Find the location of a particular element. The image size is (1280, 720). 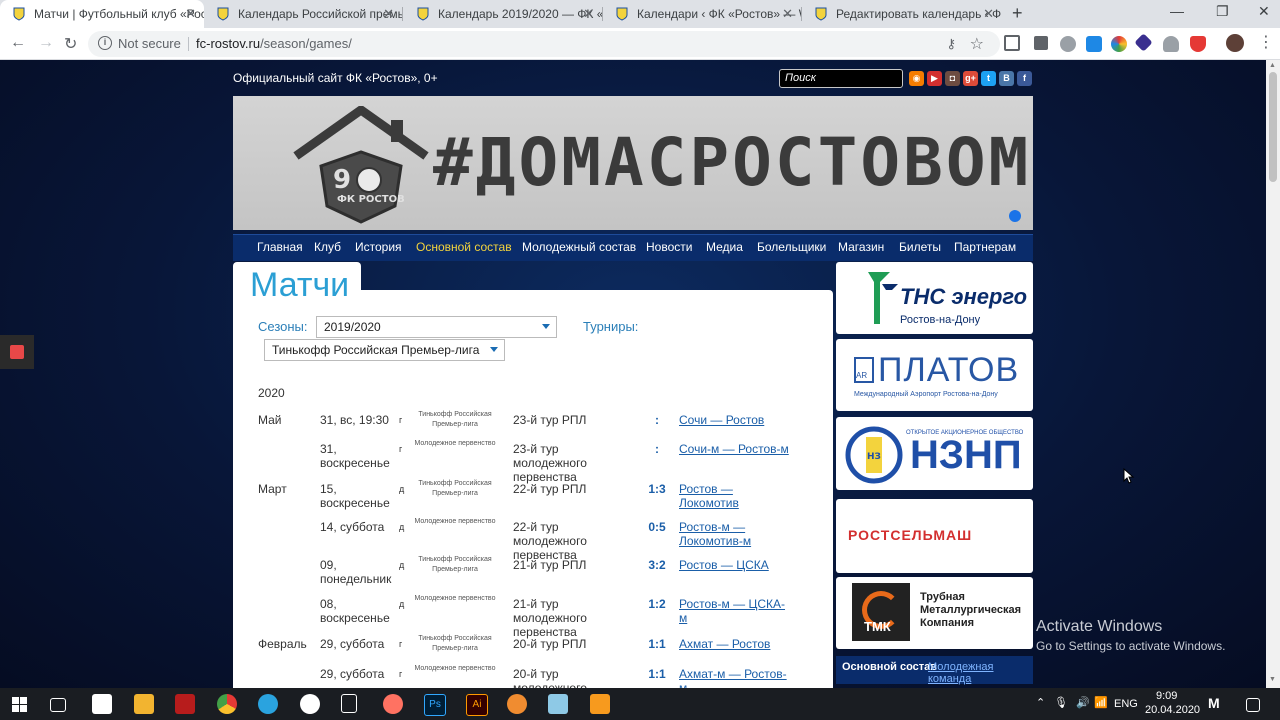

match-link: Ахмат-м — Ростов-м is located at coordinates (734, 677).